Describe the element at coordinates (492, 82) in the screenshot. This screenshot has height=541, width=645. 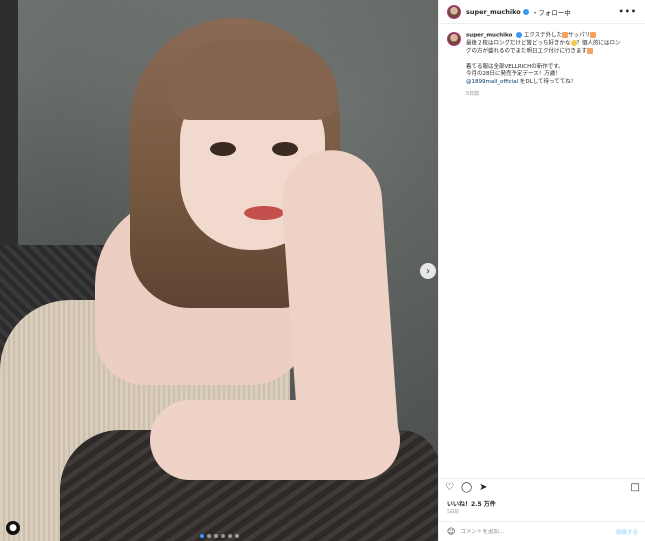
I see `mention-link: @1899mall_official` at that location.